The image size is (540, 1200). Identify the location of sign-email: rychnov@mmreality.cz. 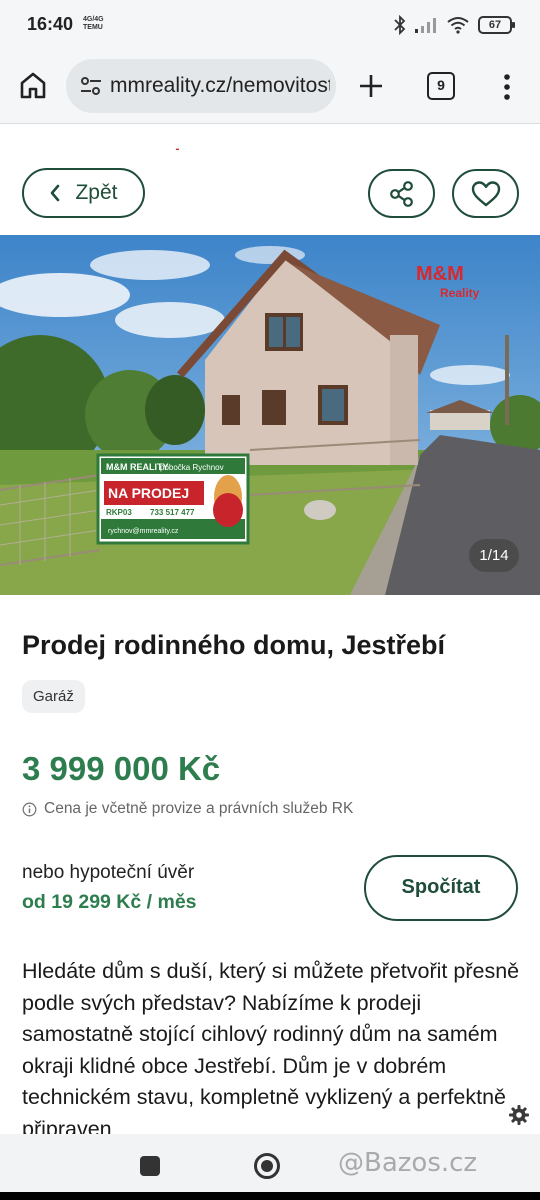
(143, 531).